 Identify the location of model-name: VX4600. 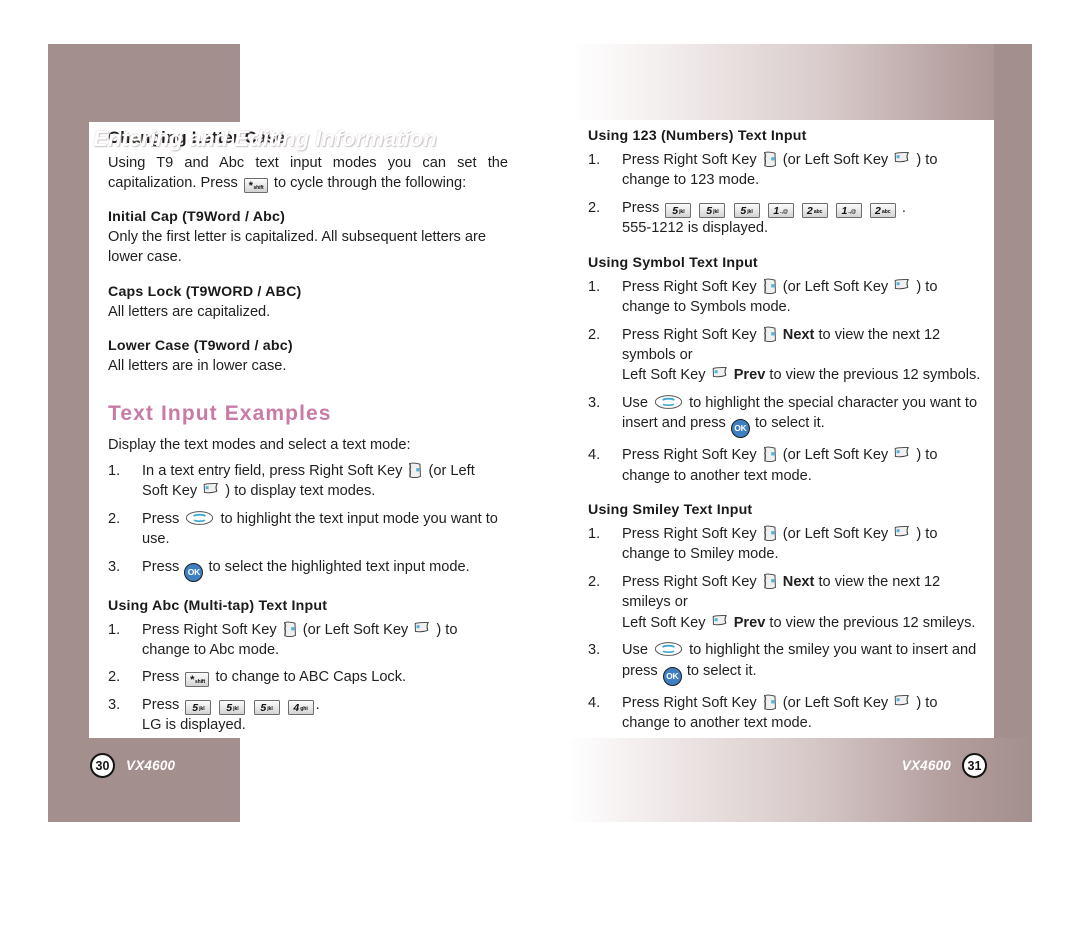
(926, 765).